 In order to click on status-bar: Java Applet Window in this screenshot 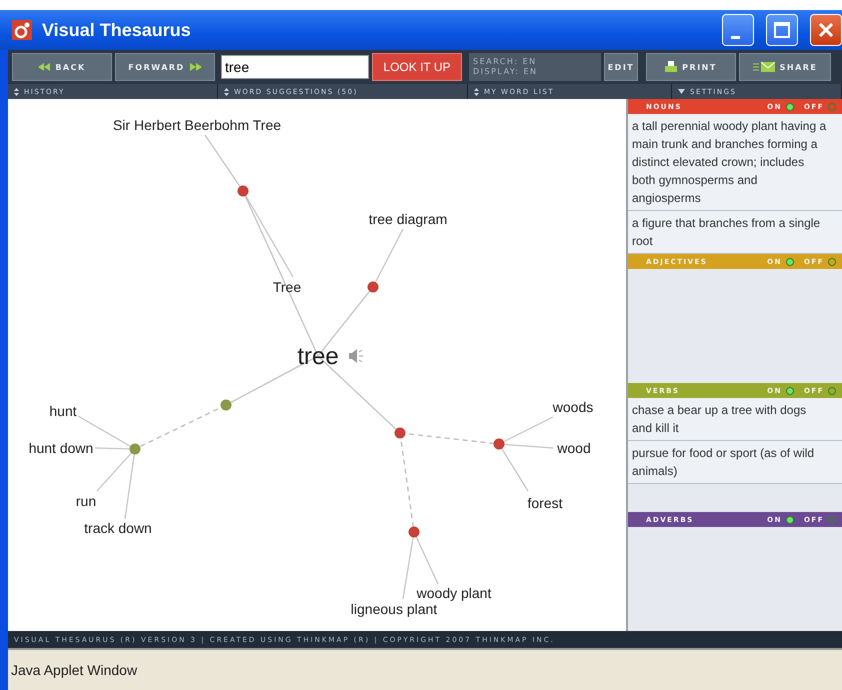, I will do `click(425, 669)`.